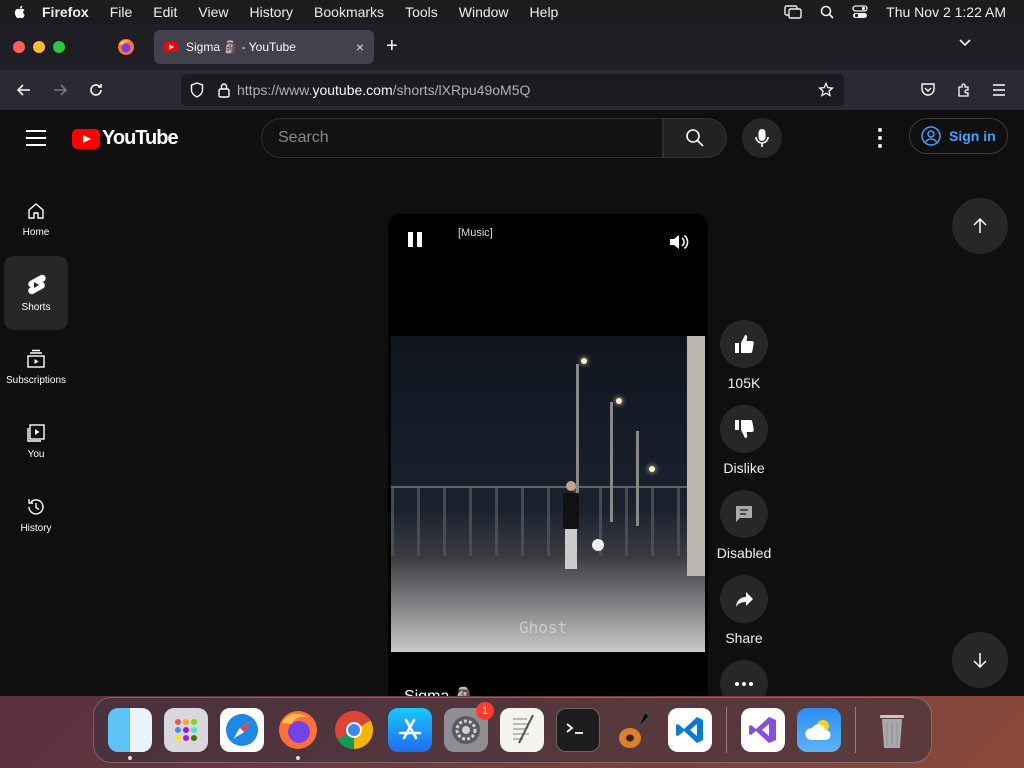 Image resolution: width=1024 pixels, height=768 pixels. What do you see at coordinates (652, 469) in the screenshot?
I see `video-lamp` at bounding box center [652, 469].